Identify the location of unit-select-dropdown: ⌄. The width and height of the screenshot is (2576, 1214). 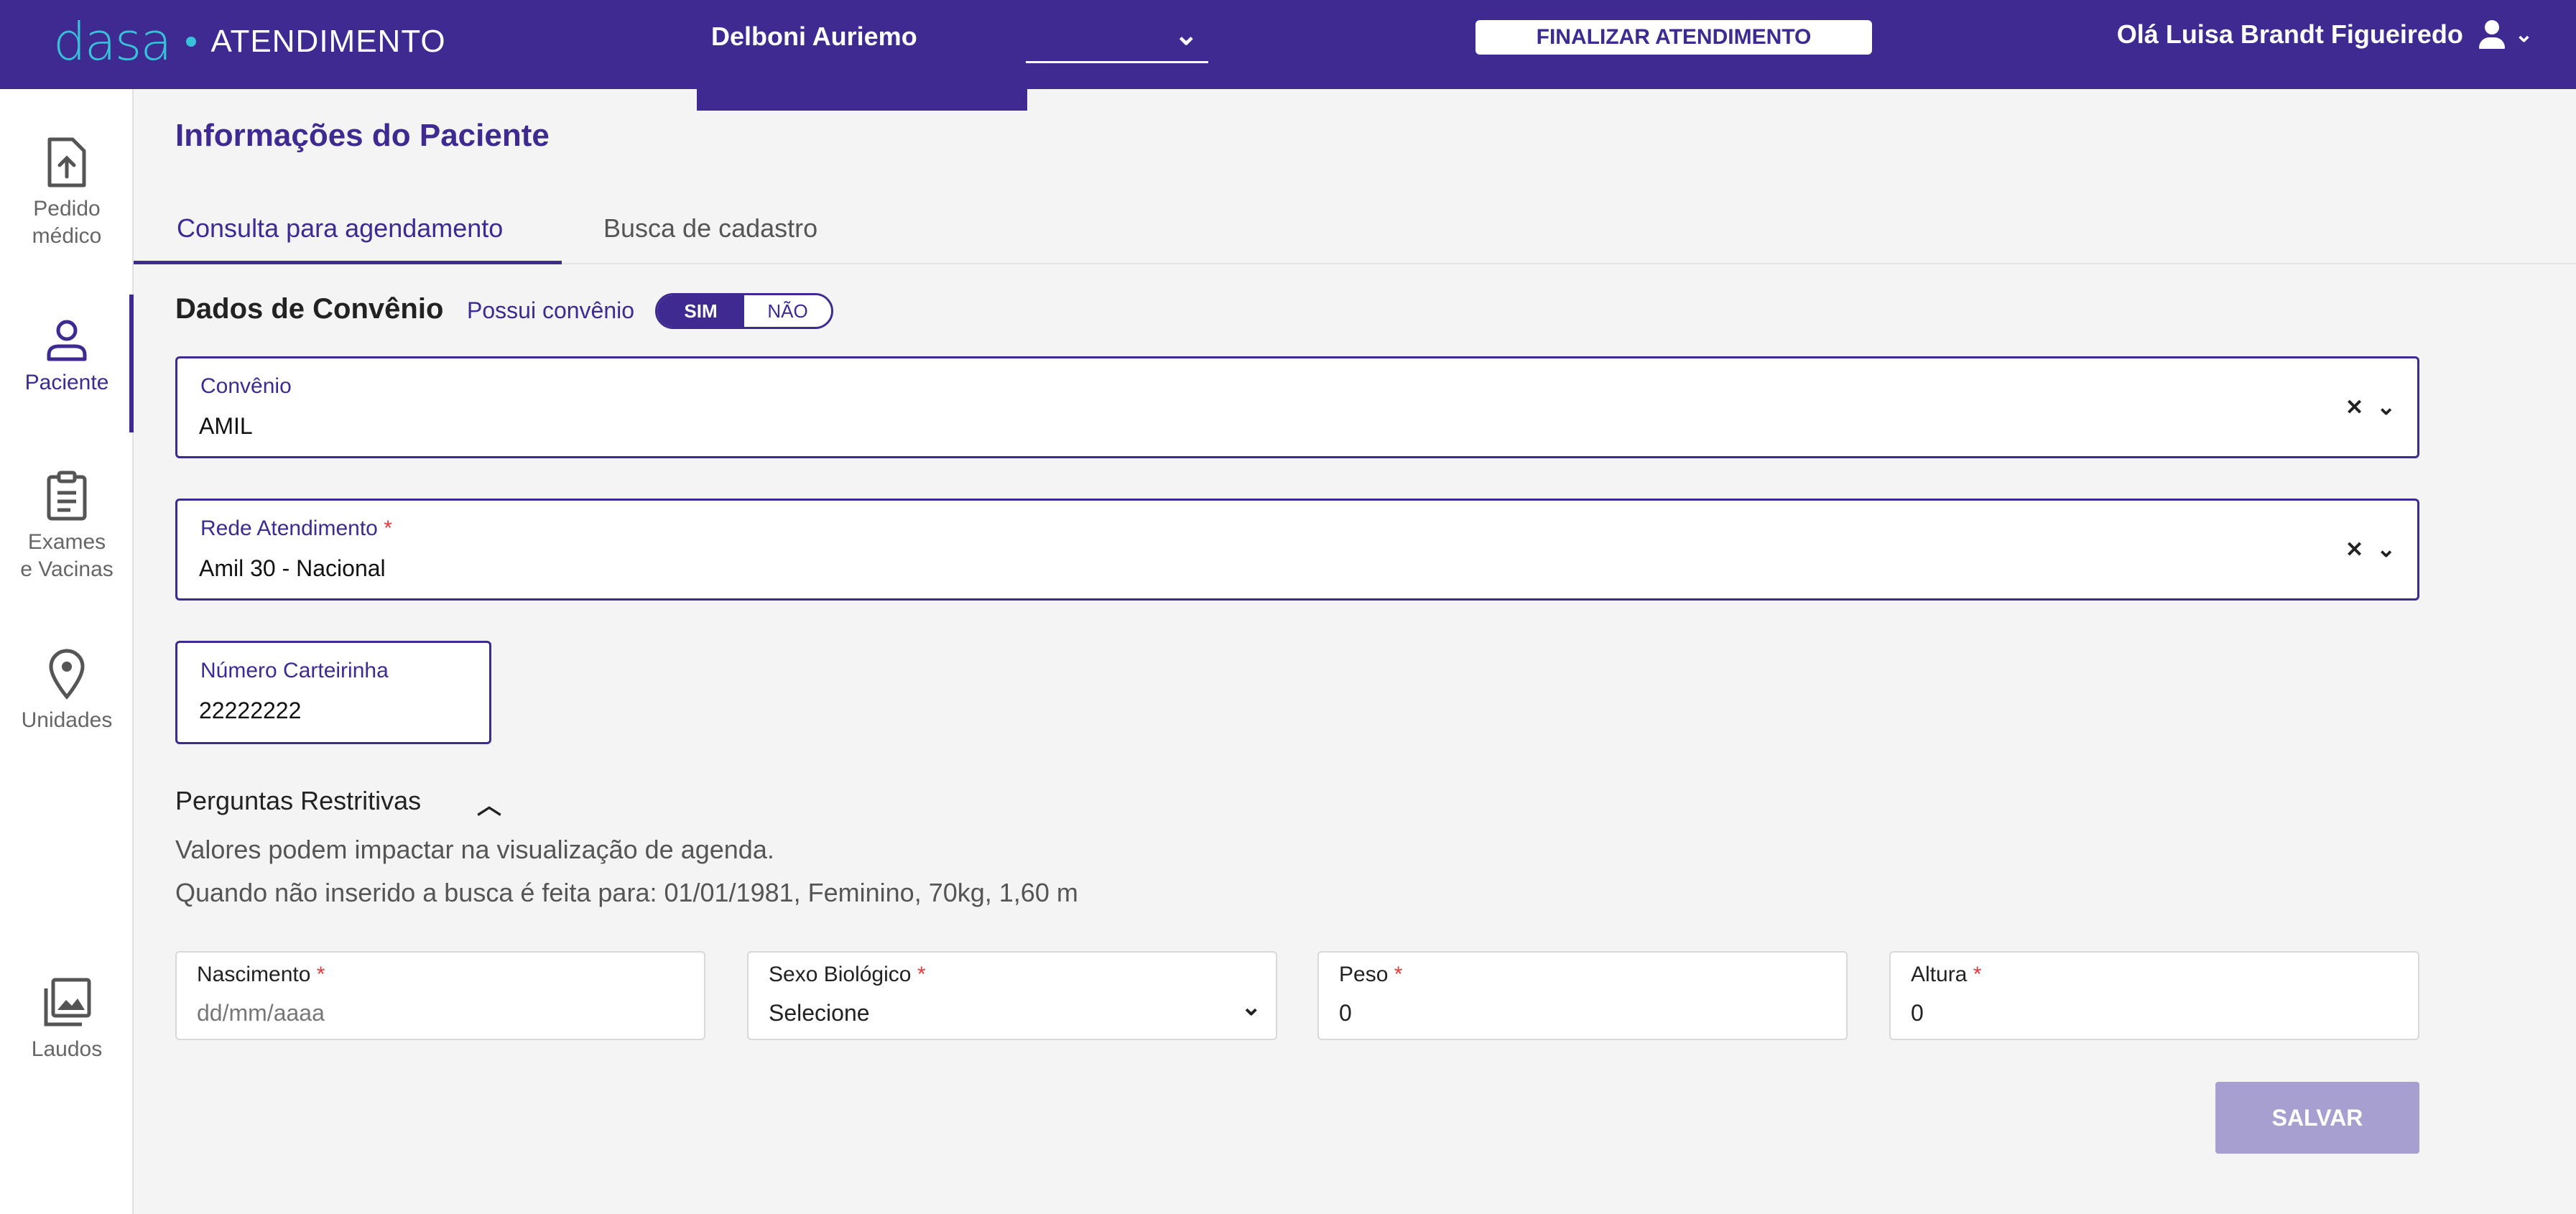
(1117, 39).